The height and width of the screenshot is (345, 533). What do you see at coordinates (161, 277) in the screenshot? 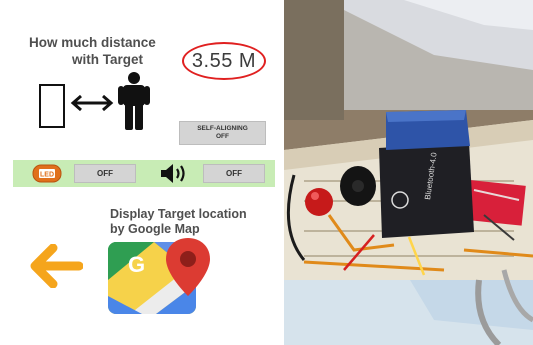
I see `google-maps-icon: G` at bounding box center [161, 277].